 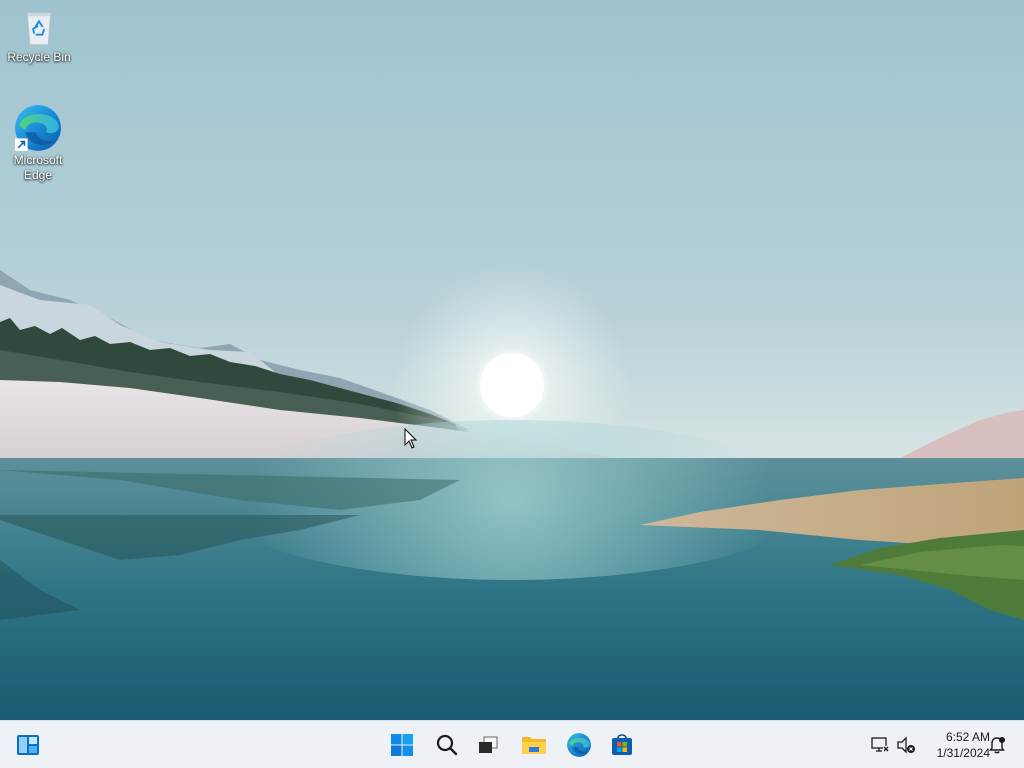 I want to click on desktop-icon-recycle-bin: Recycle Bin, so click(x=39, y=36).